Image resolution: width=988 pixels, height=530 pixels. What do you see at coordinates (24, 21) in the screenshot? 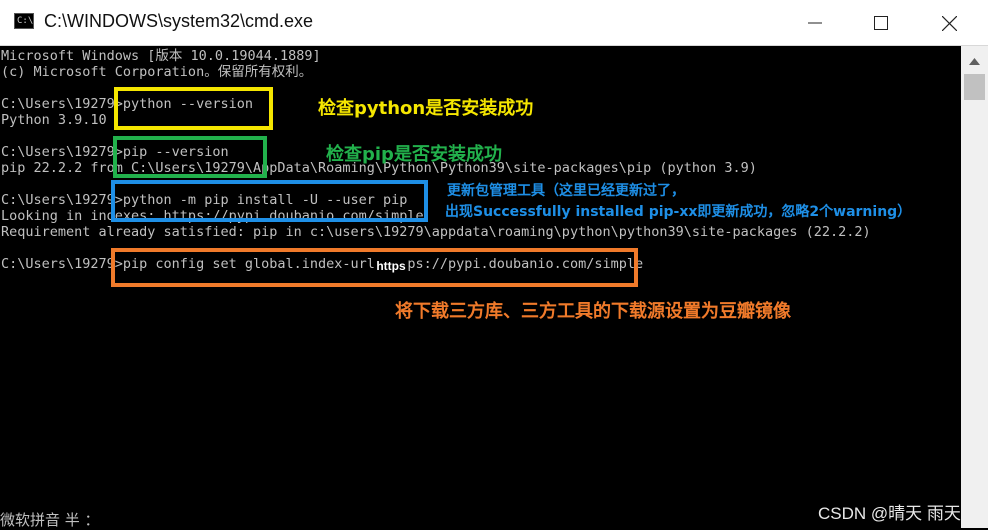
I see `cmd-app-icon: C:\` at bounding box center [24, 21].